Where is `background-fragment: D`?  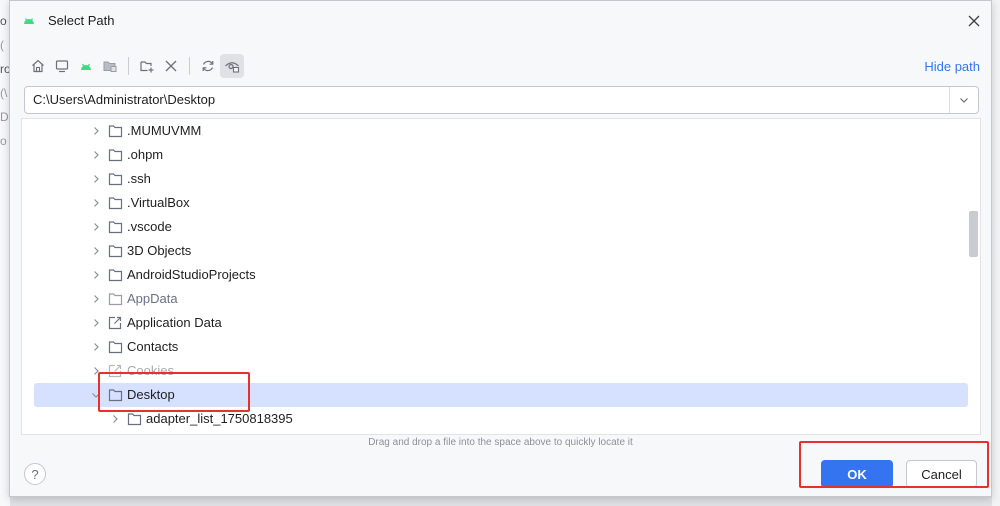 background-fragment: D is located at coordinates (4, 117).